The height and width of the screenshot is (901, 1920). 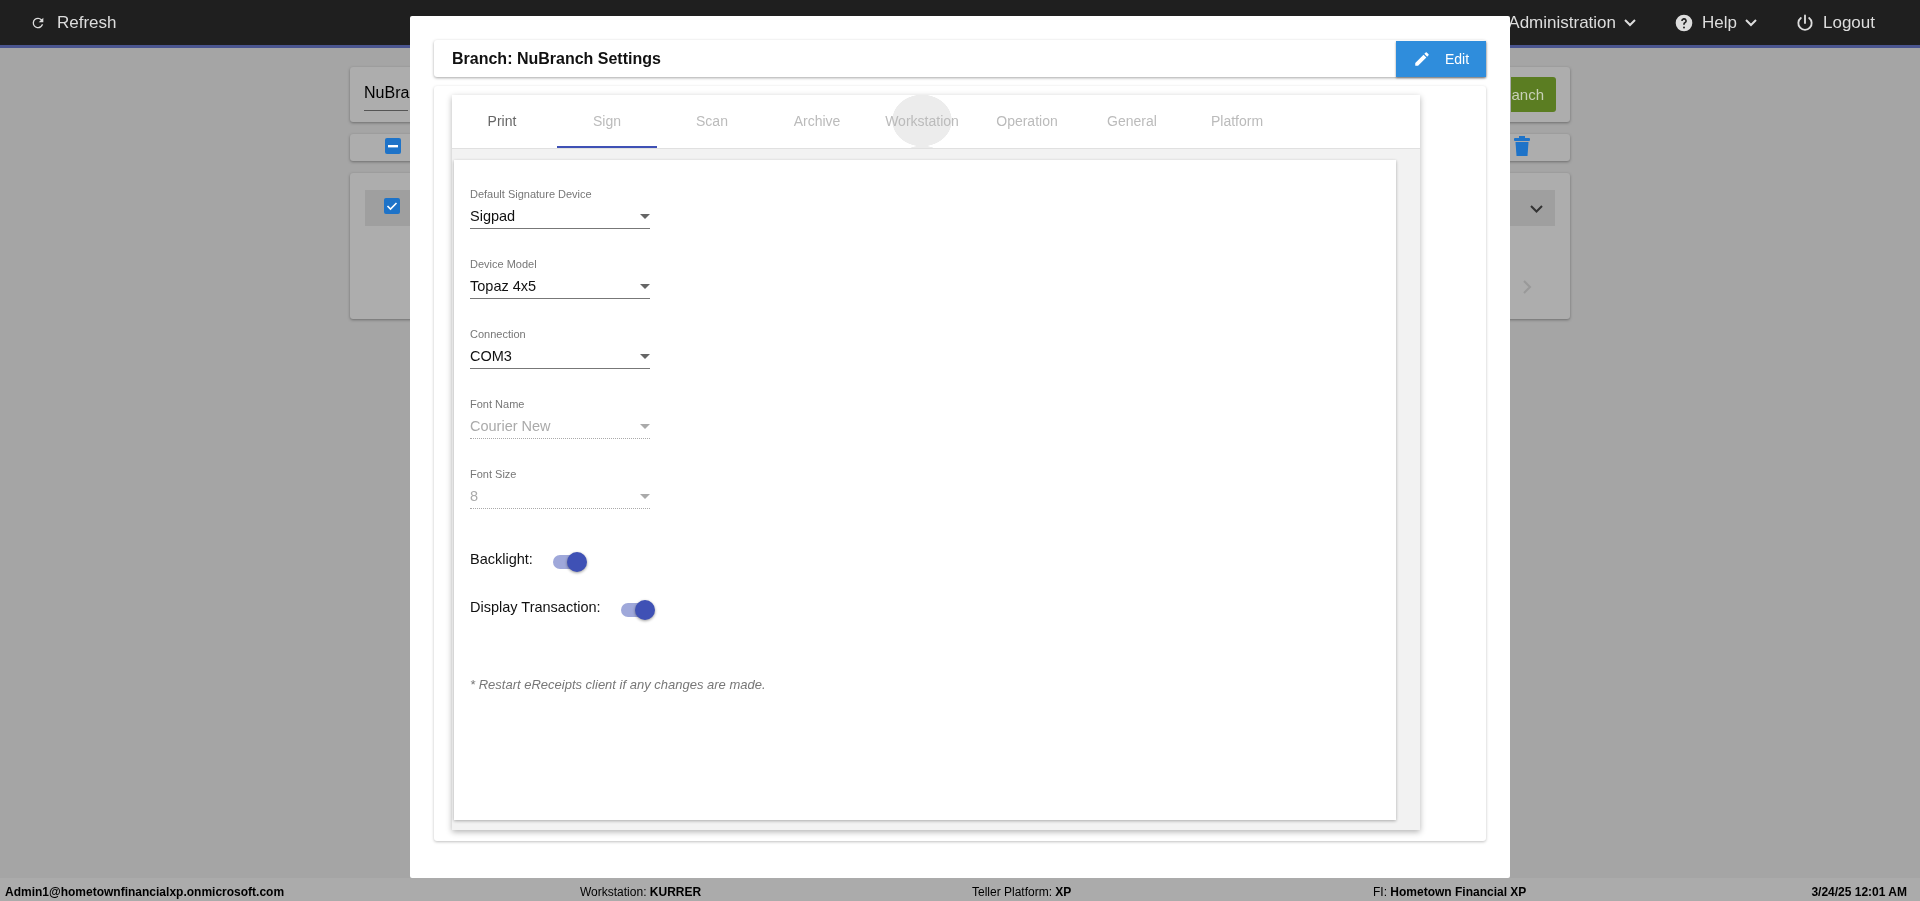 What do you see at coordinates (501, 559) in the screenshot?
I see `toggle-label: Backlight:` at bounding box center [501, 559].